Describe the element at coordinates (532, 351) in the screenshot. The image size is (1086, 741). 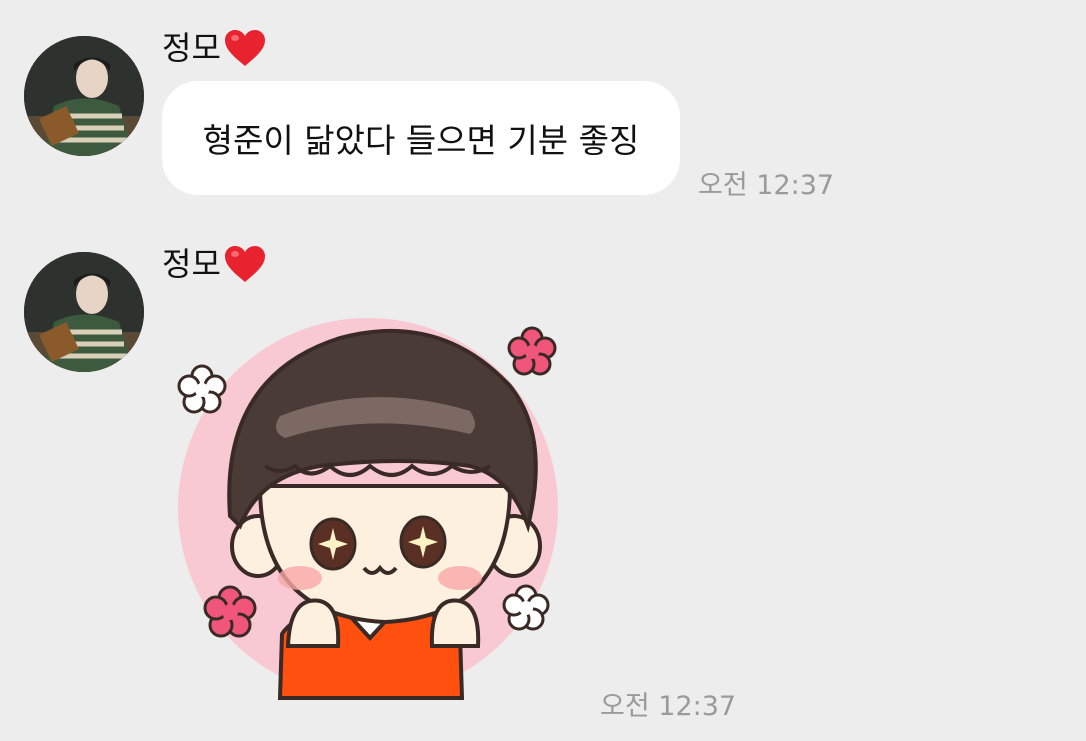
I see `pink-flower-icon` at that location.